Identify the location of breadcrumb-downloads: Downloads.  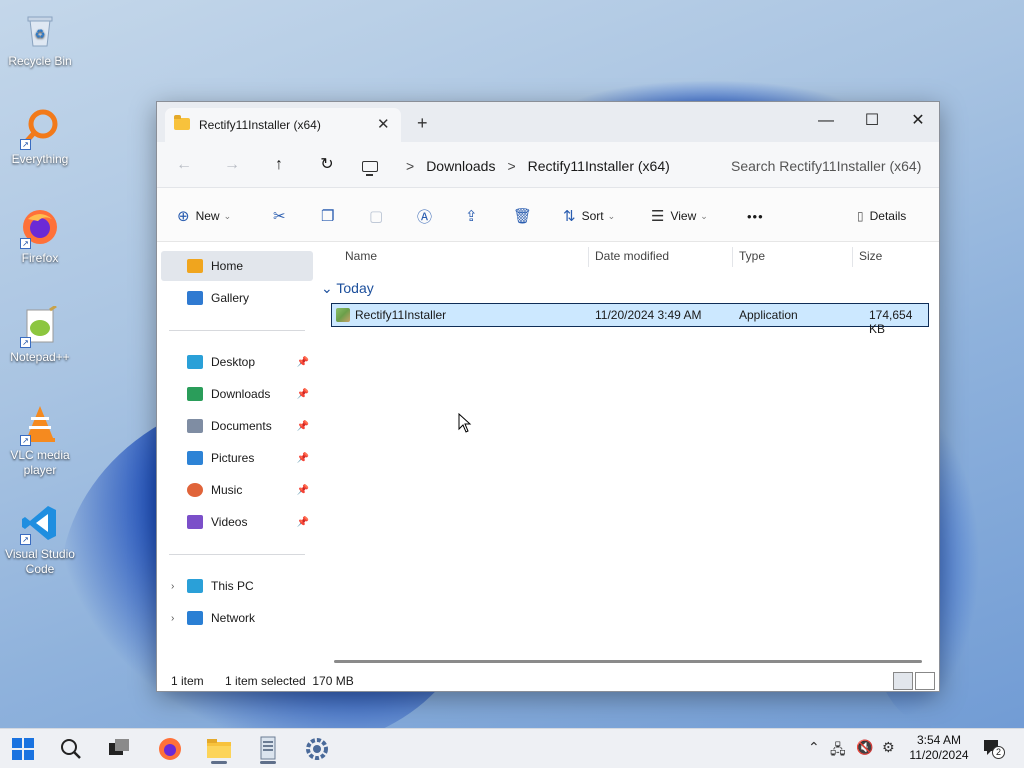
(460, 166).